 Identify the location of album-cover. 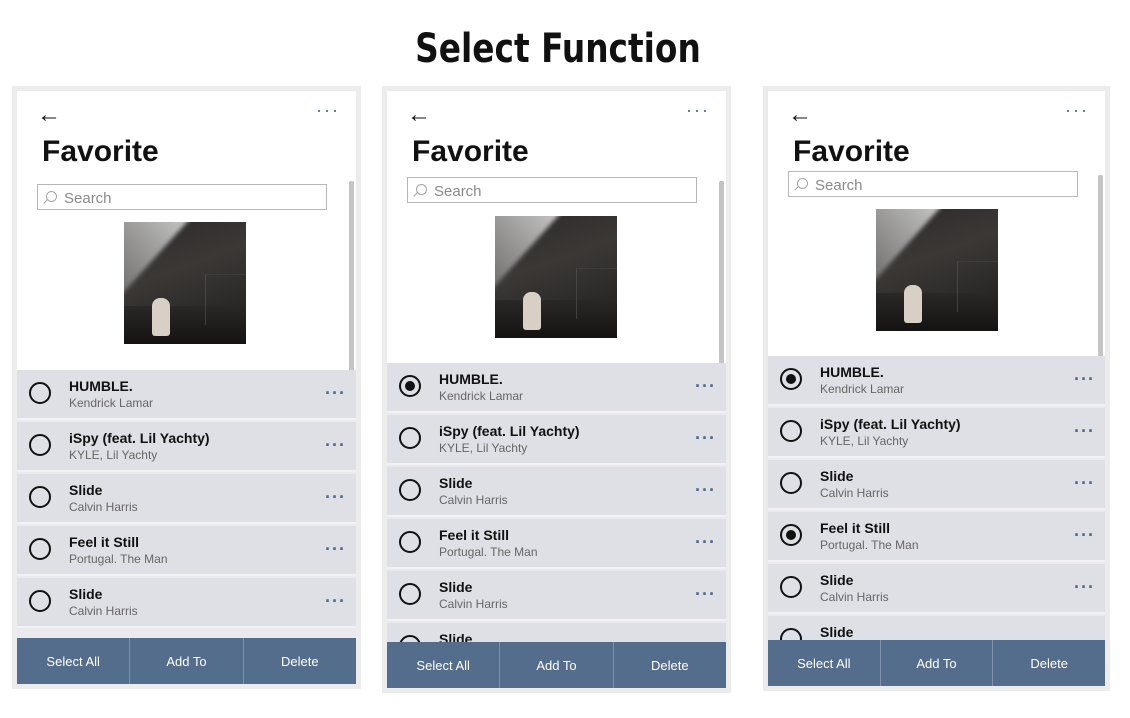
(937, 270).